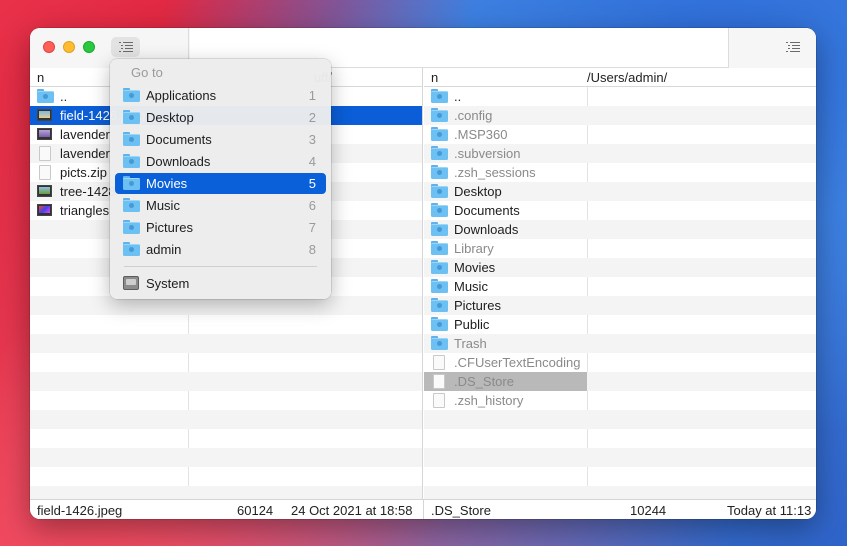  I want to click on list-icon, so click(126, 47).